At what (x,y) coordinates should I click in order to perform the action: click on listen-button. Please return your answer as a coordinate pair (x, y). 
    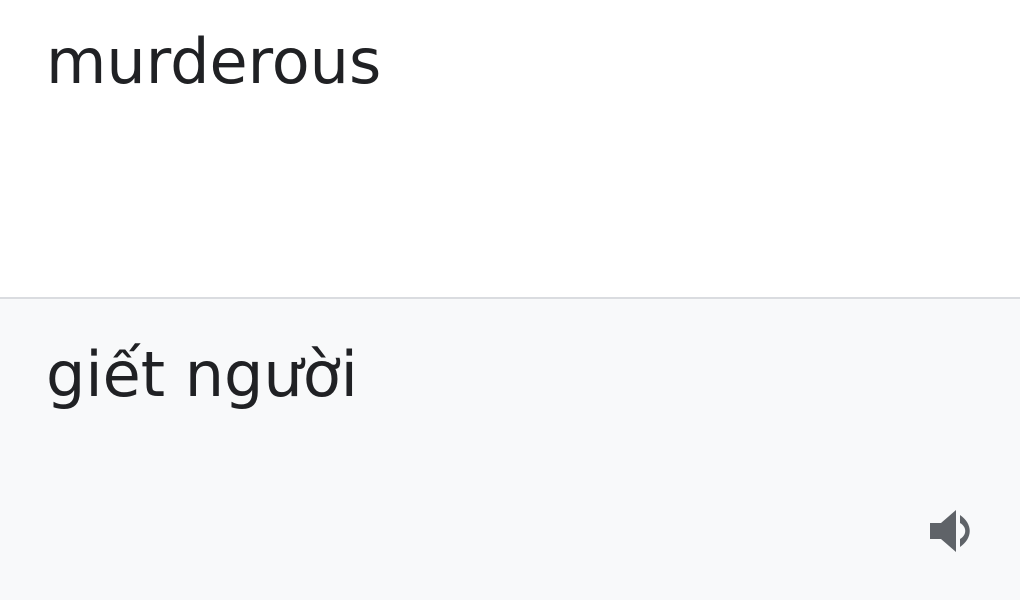
    Looking at the image, I should click on (951, 531).